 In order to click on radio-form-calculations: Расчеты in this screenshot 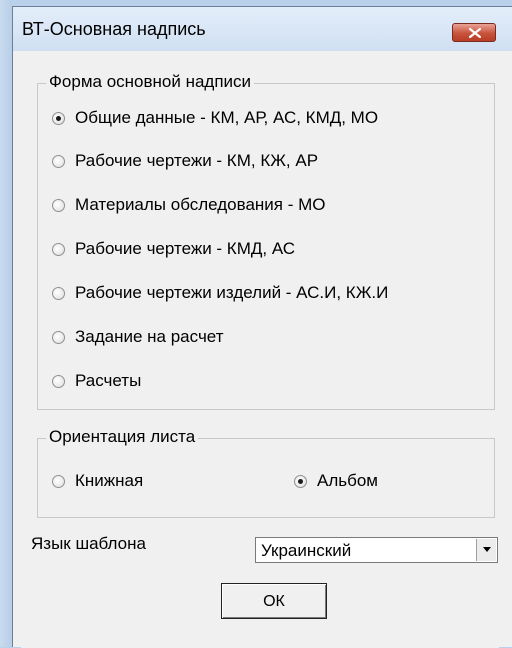, I will do `click(96, 381)`.